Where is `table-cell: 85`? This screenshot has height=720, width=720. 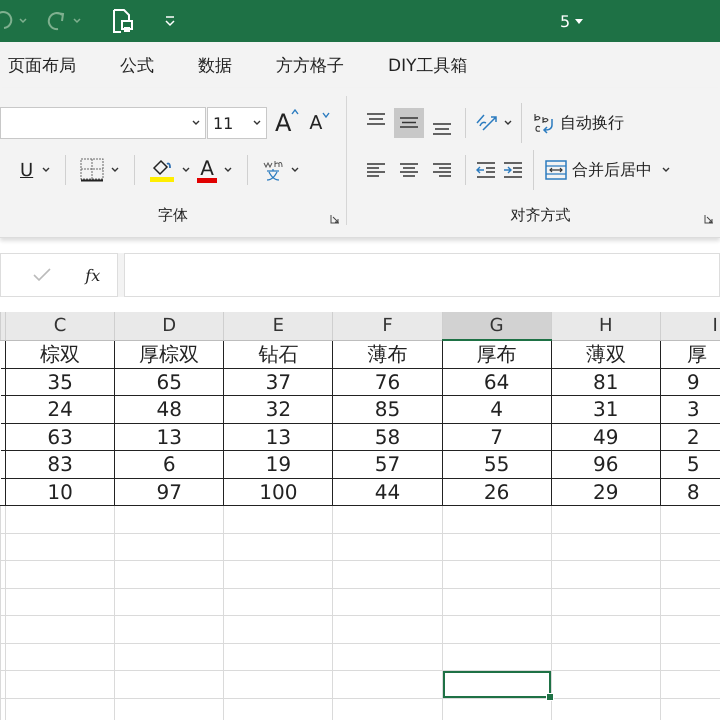 table-cell: 85 is located at coordinates (387, 409).